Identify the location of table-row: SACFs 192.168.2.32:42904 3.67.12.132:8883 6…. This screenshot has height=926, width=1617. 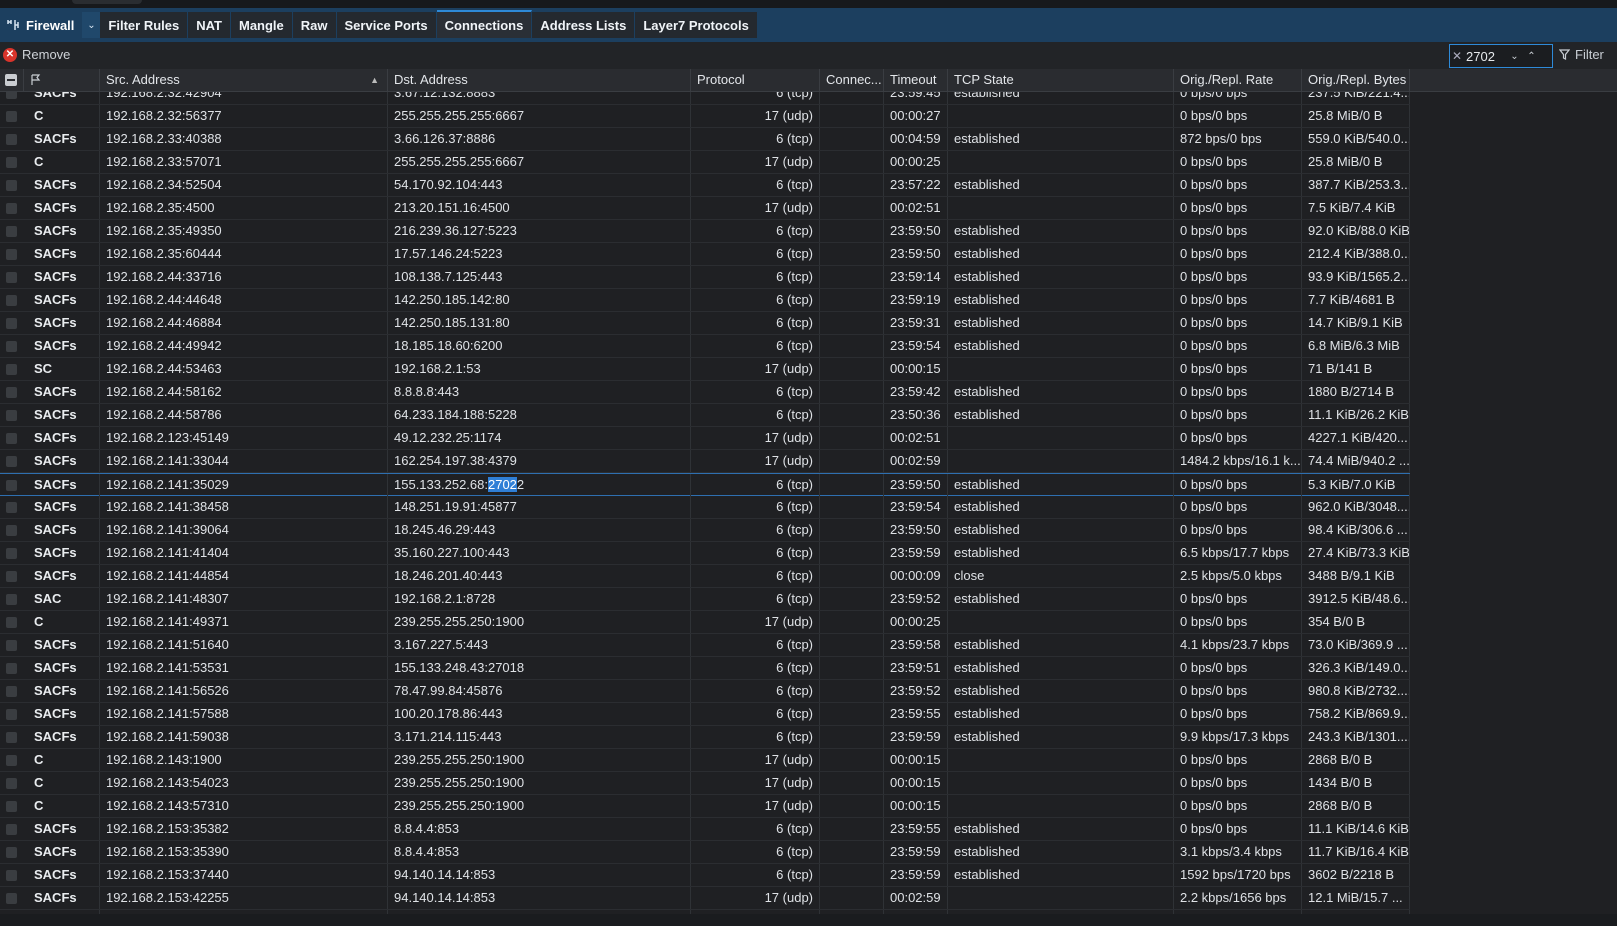
(705, 98).